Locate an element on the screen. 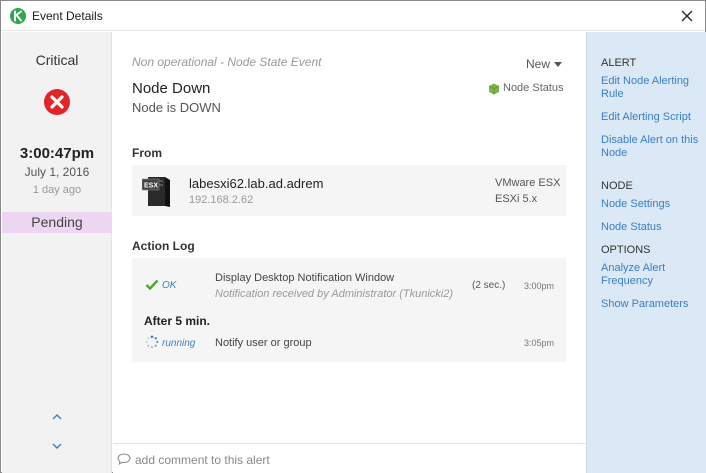  action-log-heading: Action Log is located at coordinates (163, 246).